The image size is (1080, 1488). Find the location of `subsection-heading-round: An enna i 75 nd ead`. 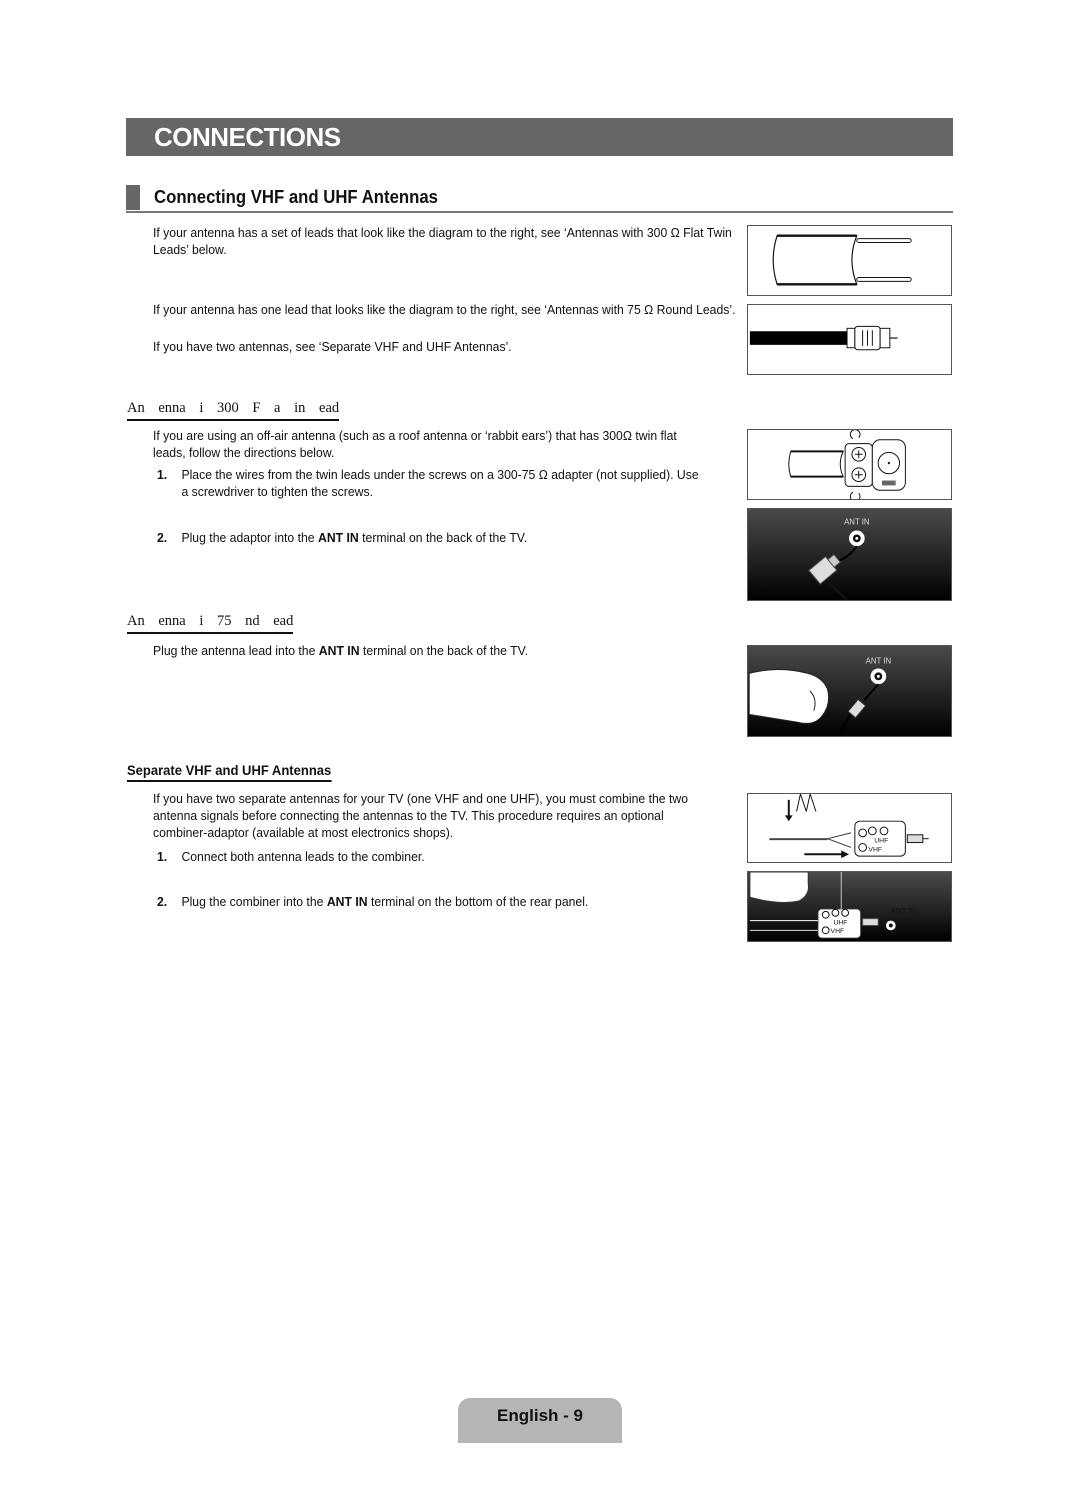

subsection-heading-round: An enna i 75 nd ead is located at coordinates (210, 623).